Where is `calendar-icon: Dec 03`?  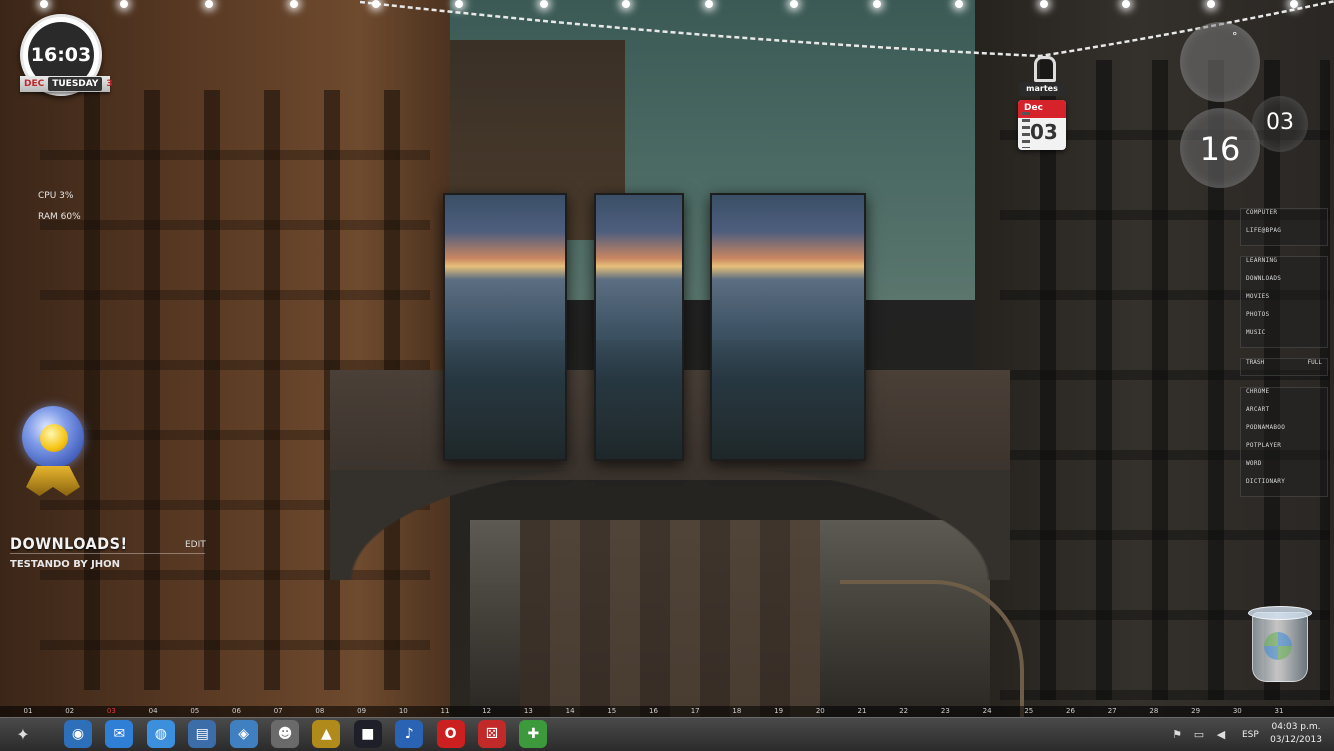 calendar-icon: Dec 03 is located at coordinates (1042, 125).